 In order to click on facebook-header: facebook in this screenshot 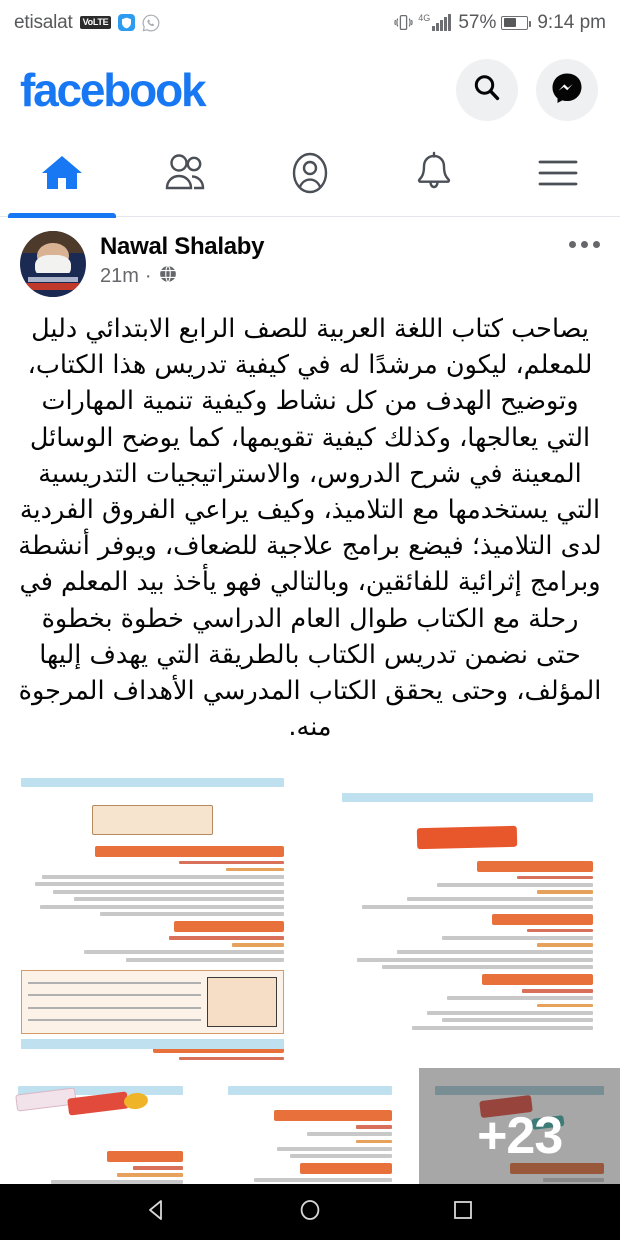, I will do `click(310, 90)`.